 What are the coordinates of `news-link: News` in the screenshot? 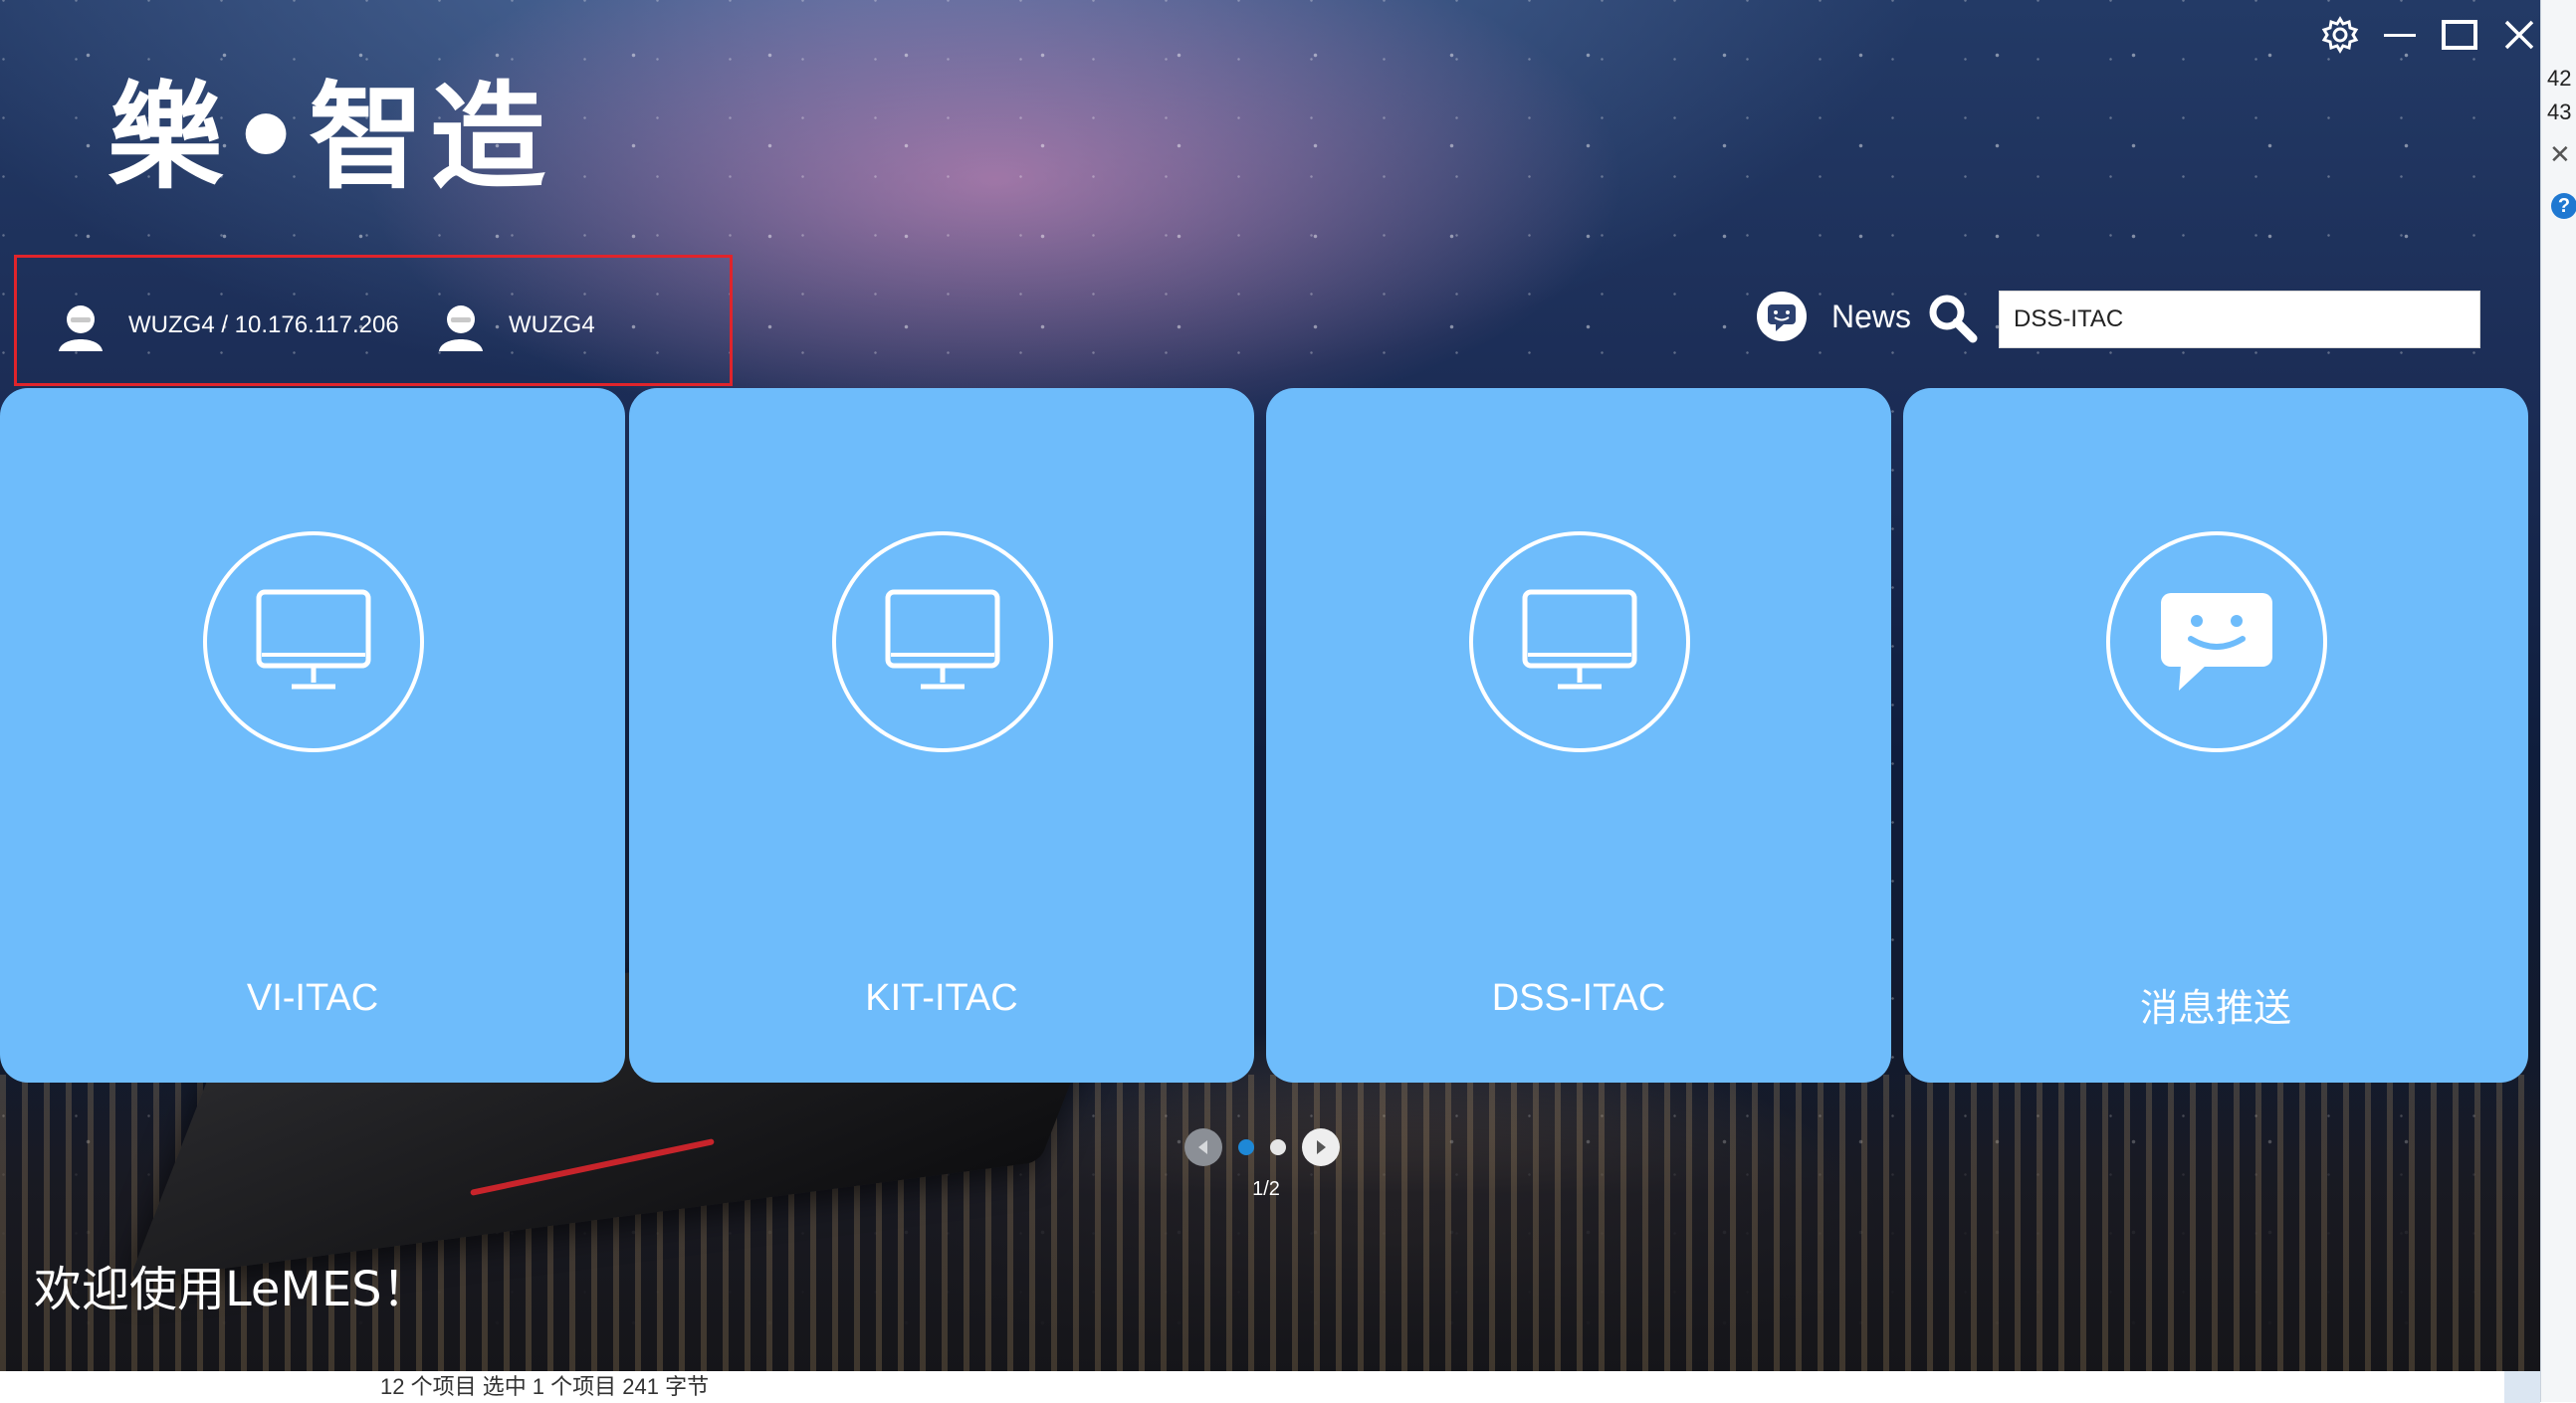 It's located at (1832, 317).